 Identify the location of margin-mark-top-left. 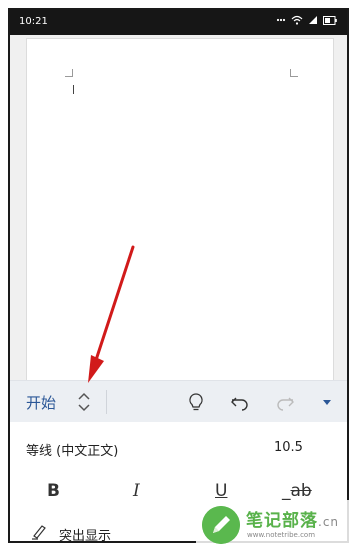
(69, 73).